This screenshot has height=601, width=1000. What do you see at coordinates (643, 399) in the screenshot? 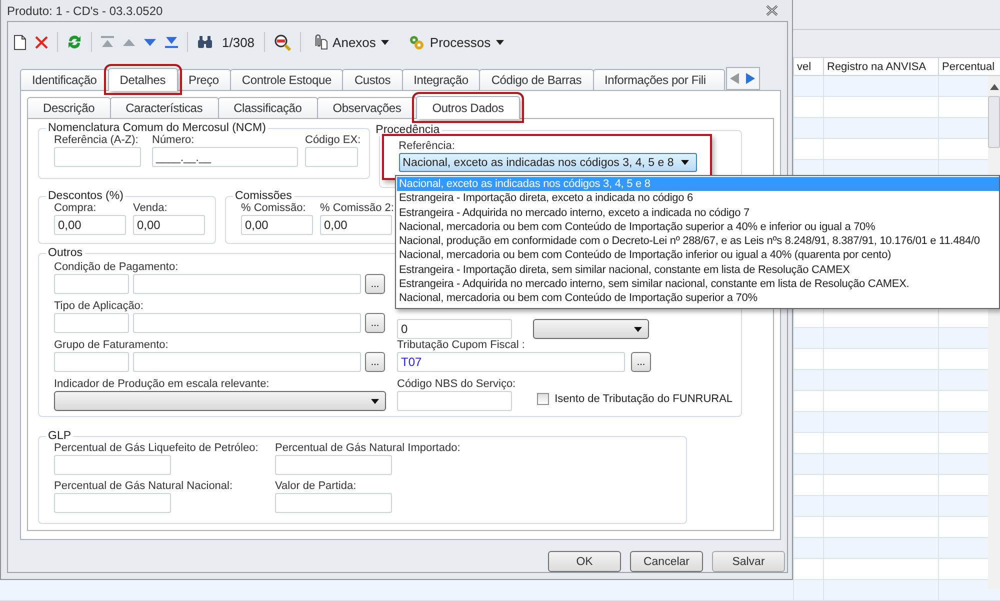
I see `checkbox-label: Isento de Tributação do FUNRURAL` at bounding box center [643, 399].